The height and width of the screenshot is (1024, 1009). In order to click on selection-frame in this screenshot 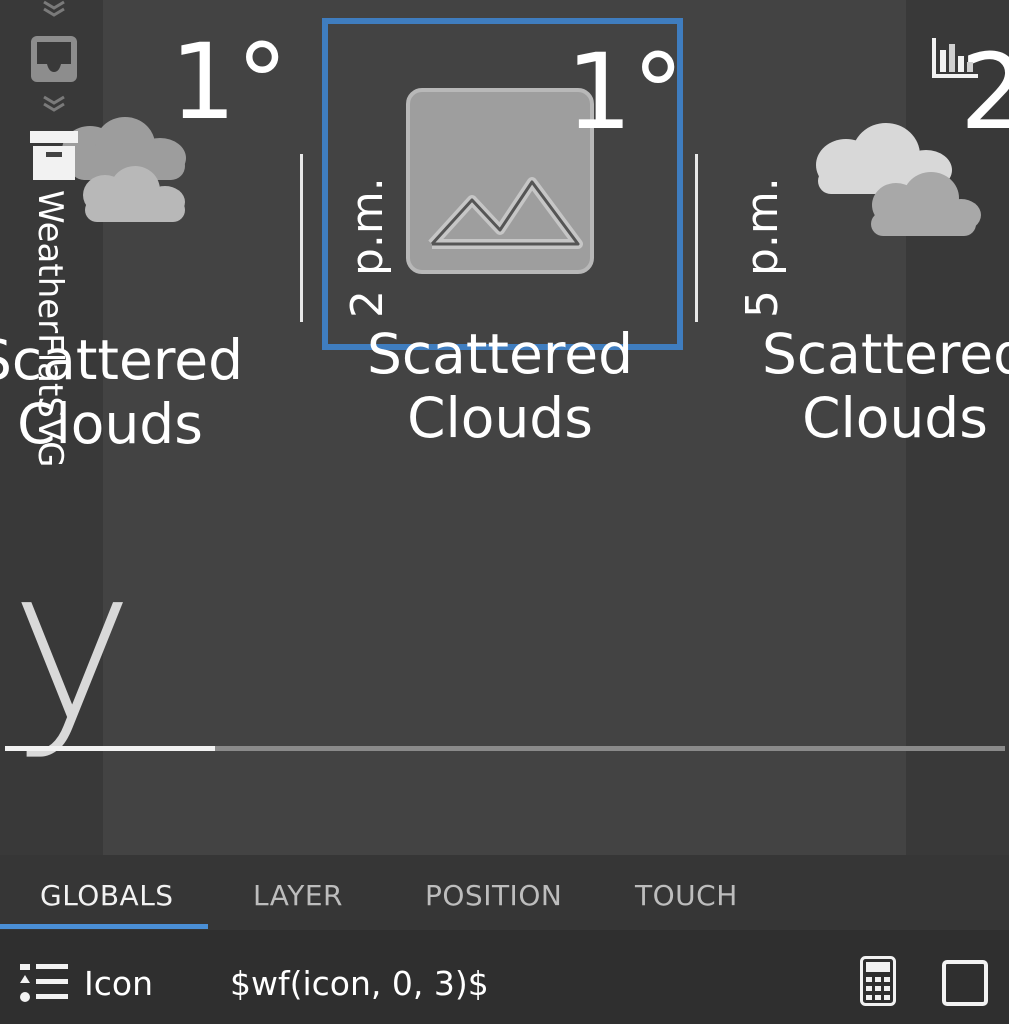, I will do `click(502, 184)`.